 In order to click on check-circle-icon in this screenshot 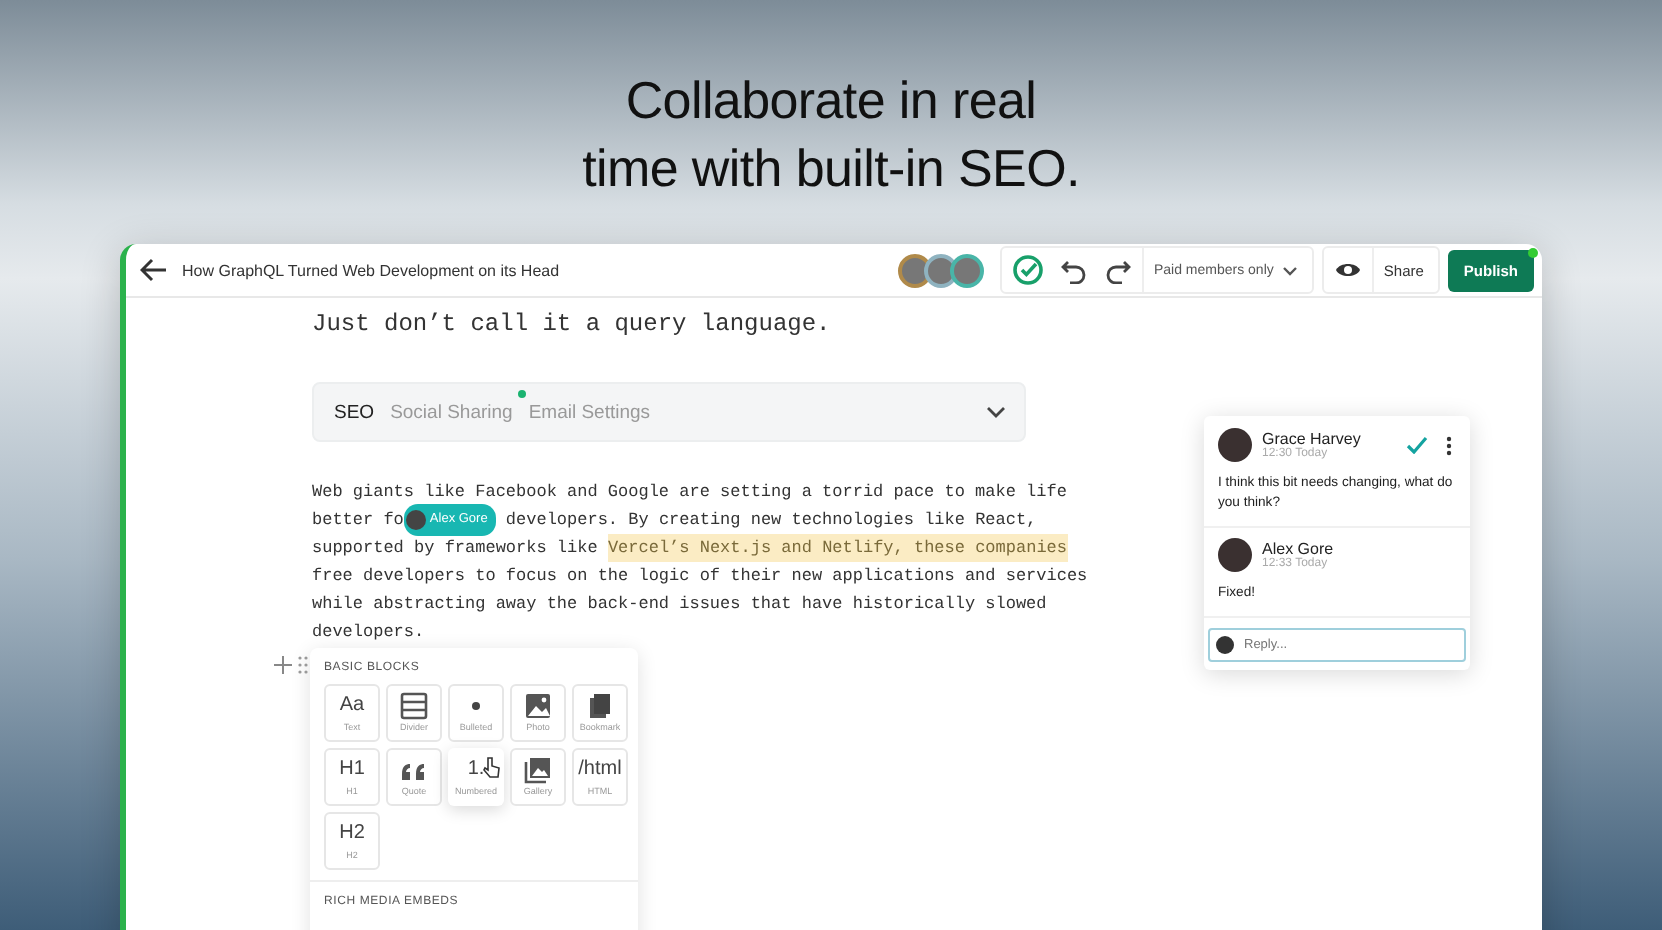, I will do `click(1027, 270)`.